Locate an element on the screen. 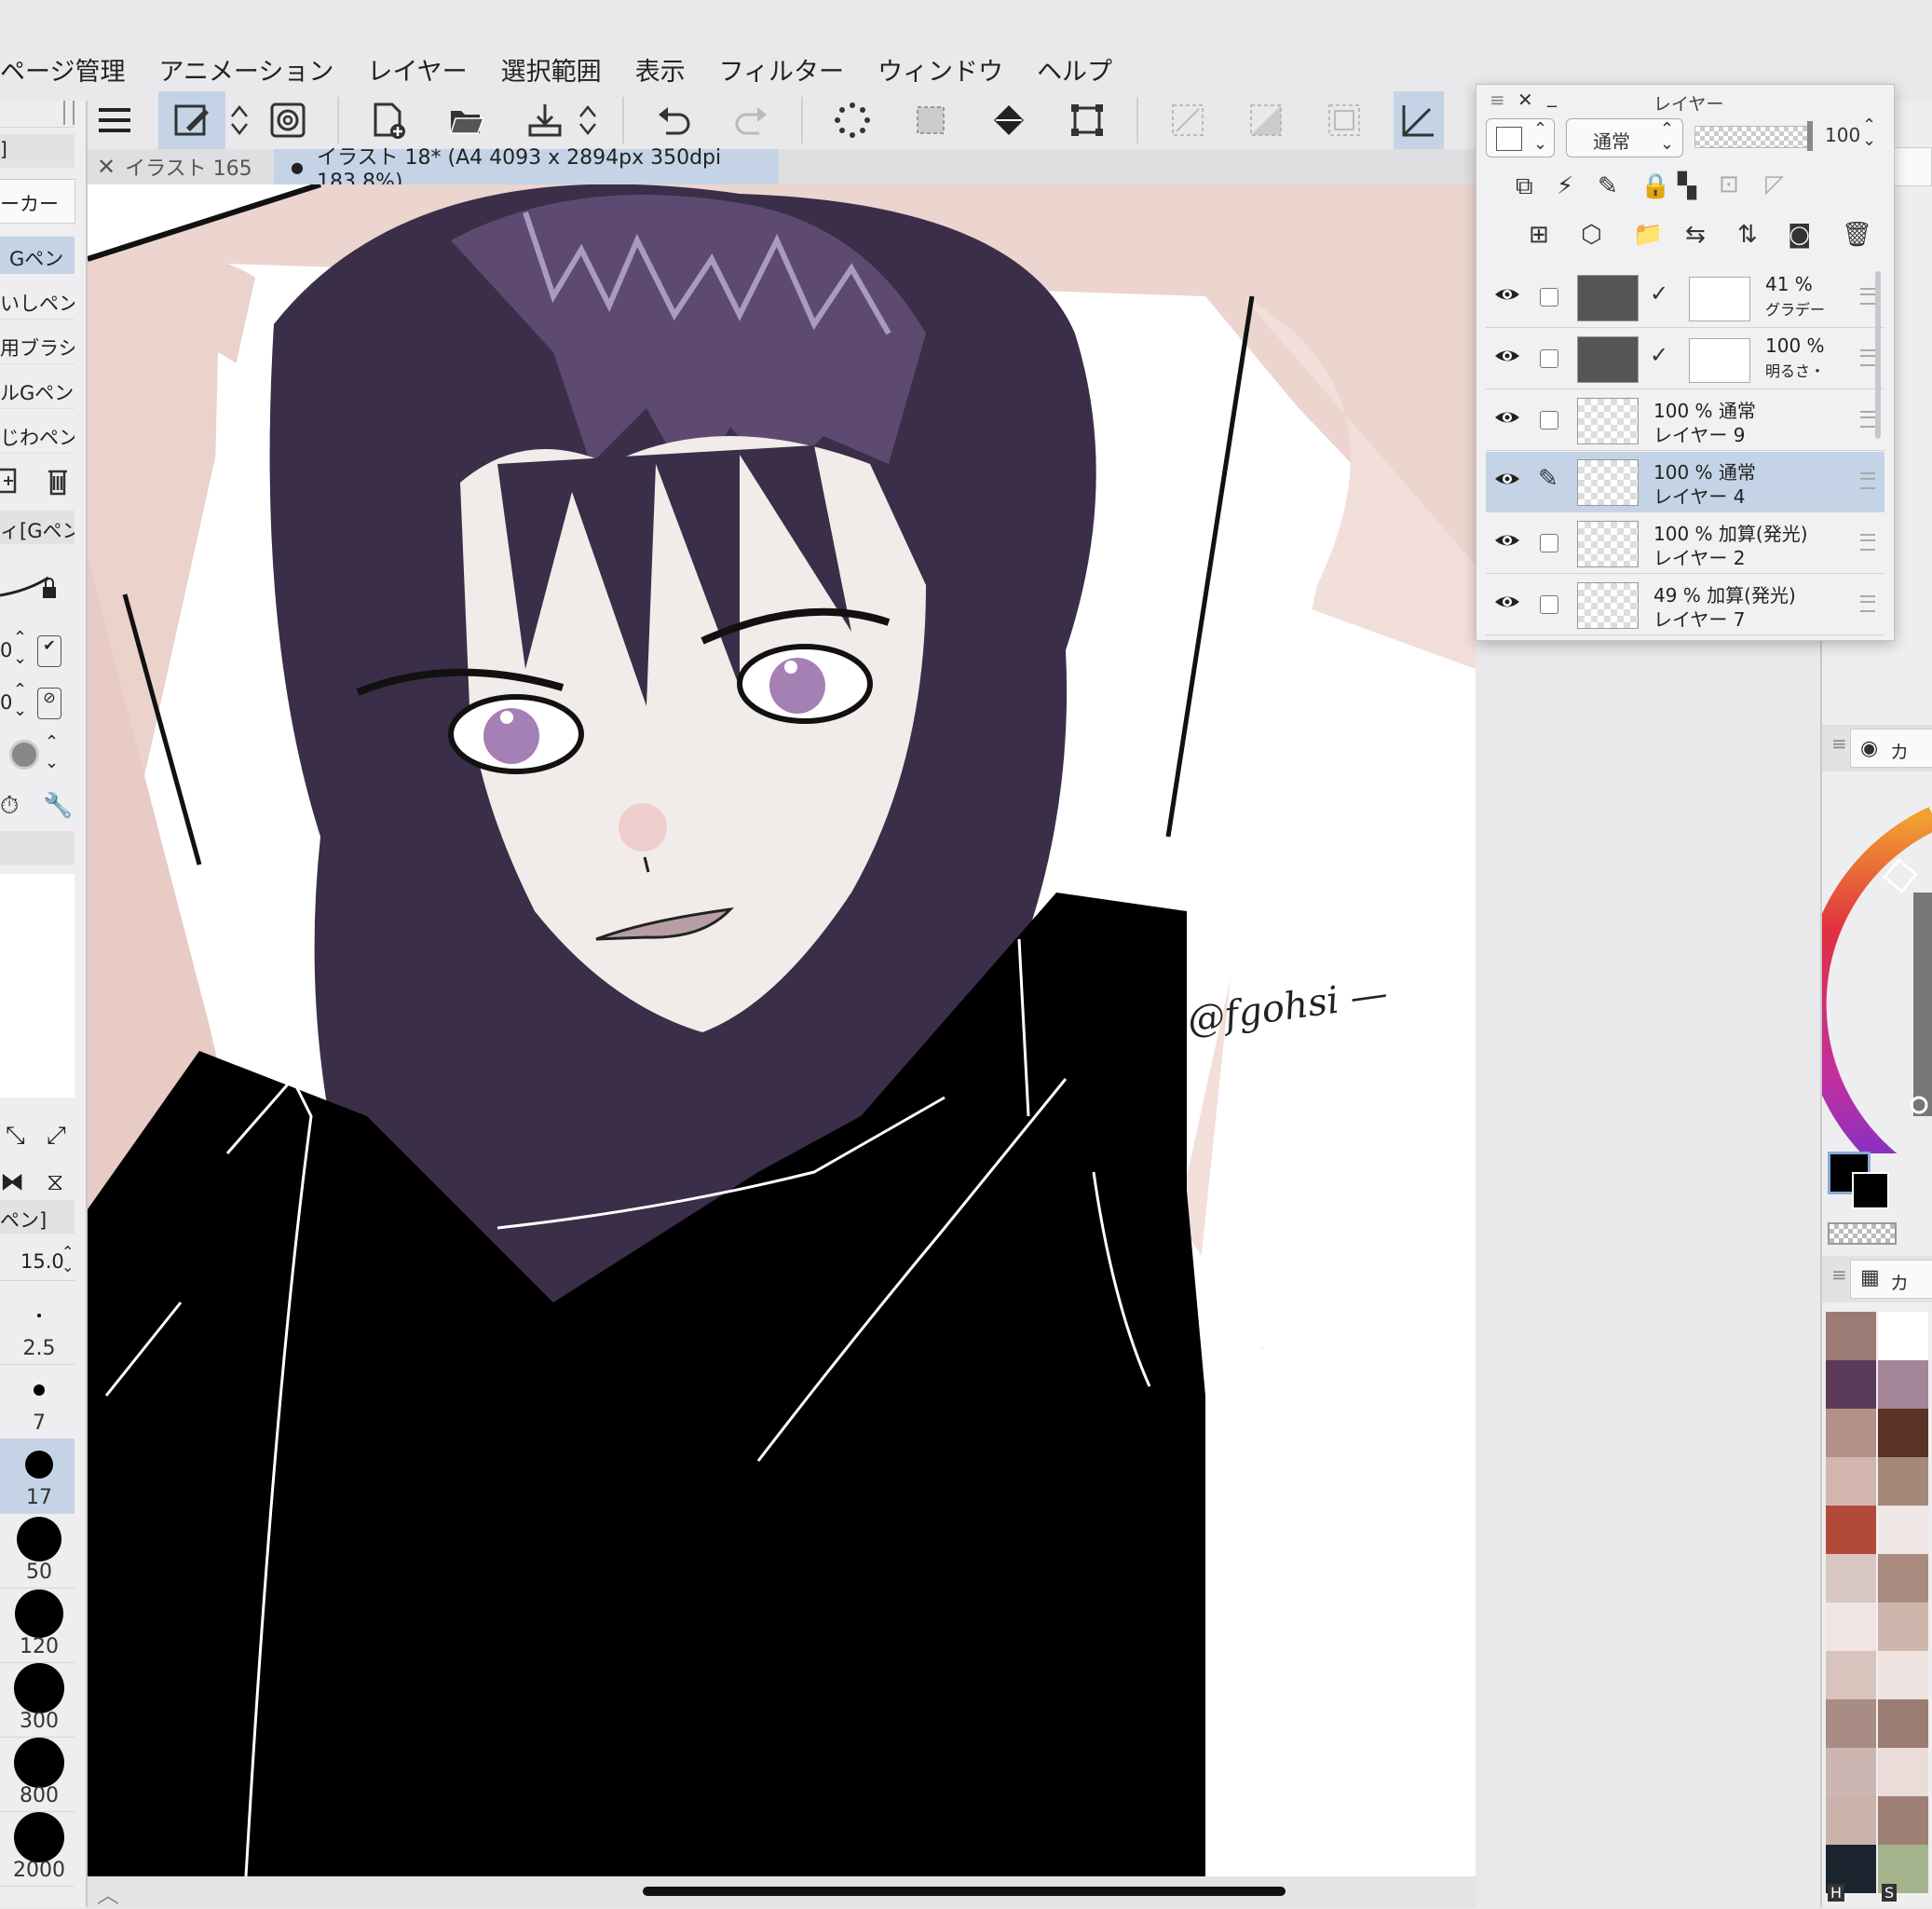 Image resolution: width=1932 pixels, height=1909 pixels. merge-layer-icon: ⇅ is located at coordinates (1747, 235).